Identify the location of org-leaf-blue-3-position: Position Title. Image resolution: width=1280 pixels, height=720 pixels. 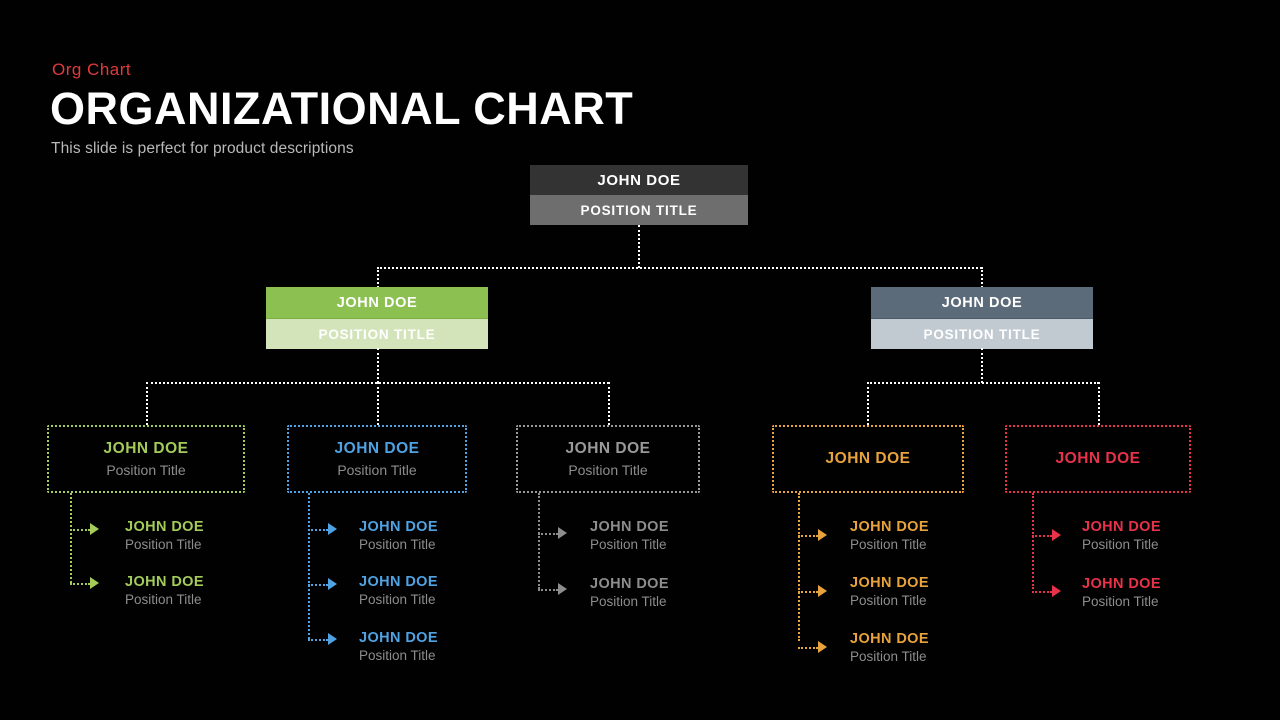
(397, 656).